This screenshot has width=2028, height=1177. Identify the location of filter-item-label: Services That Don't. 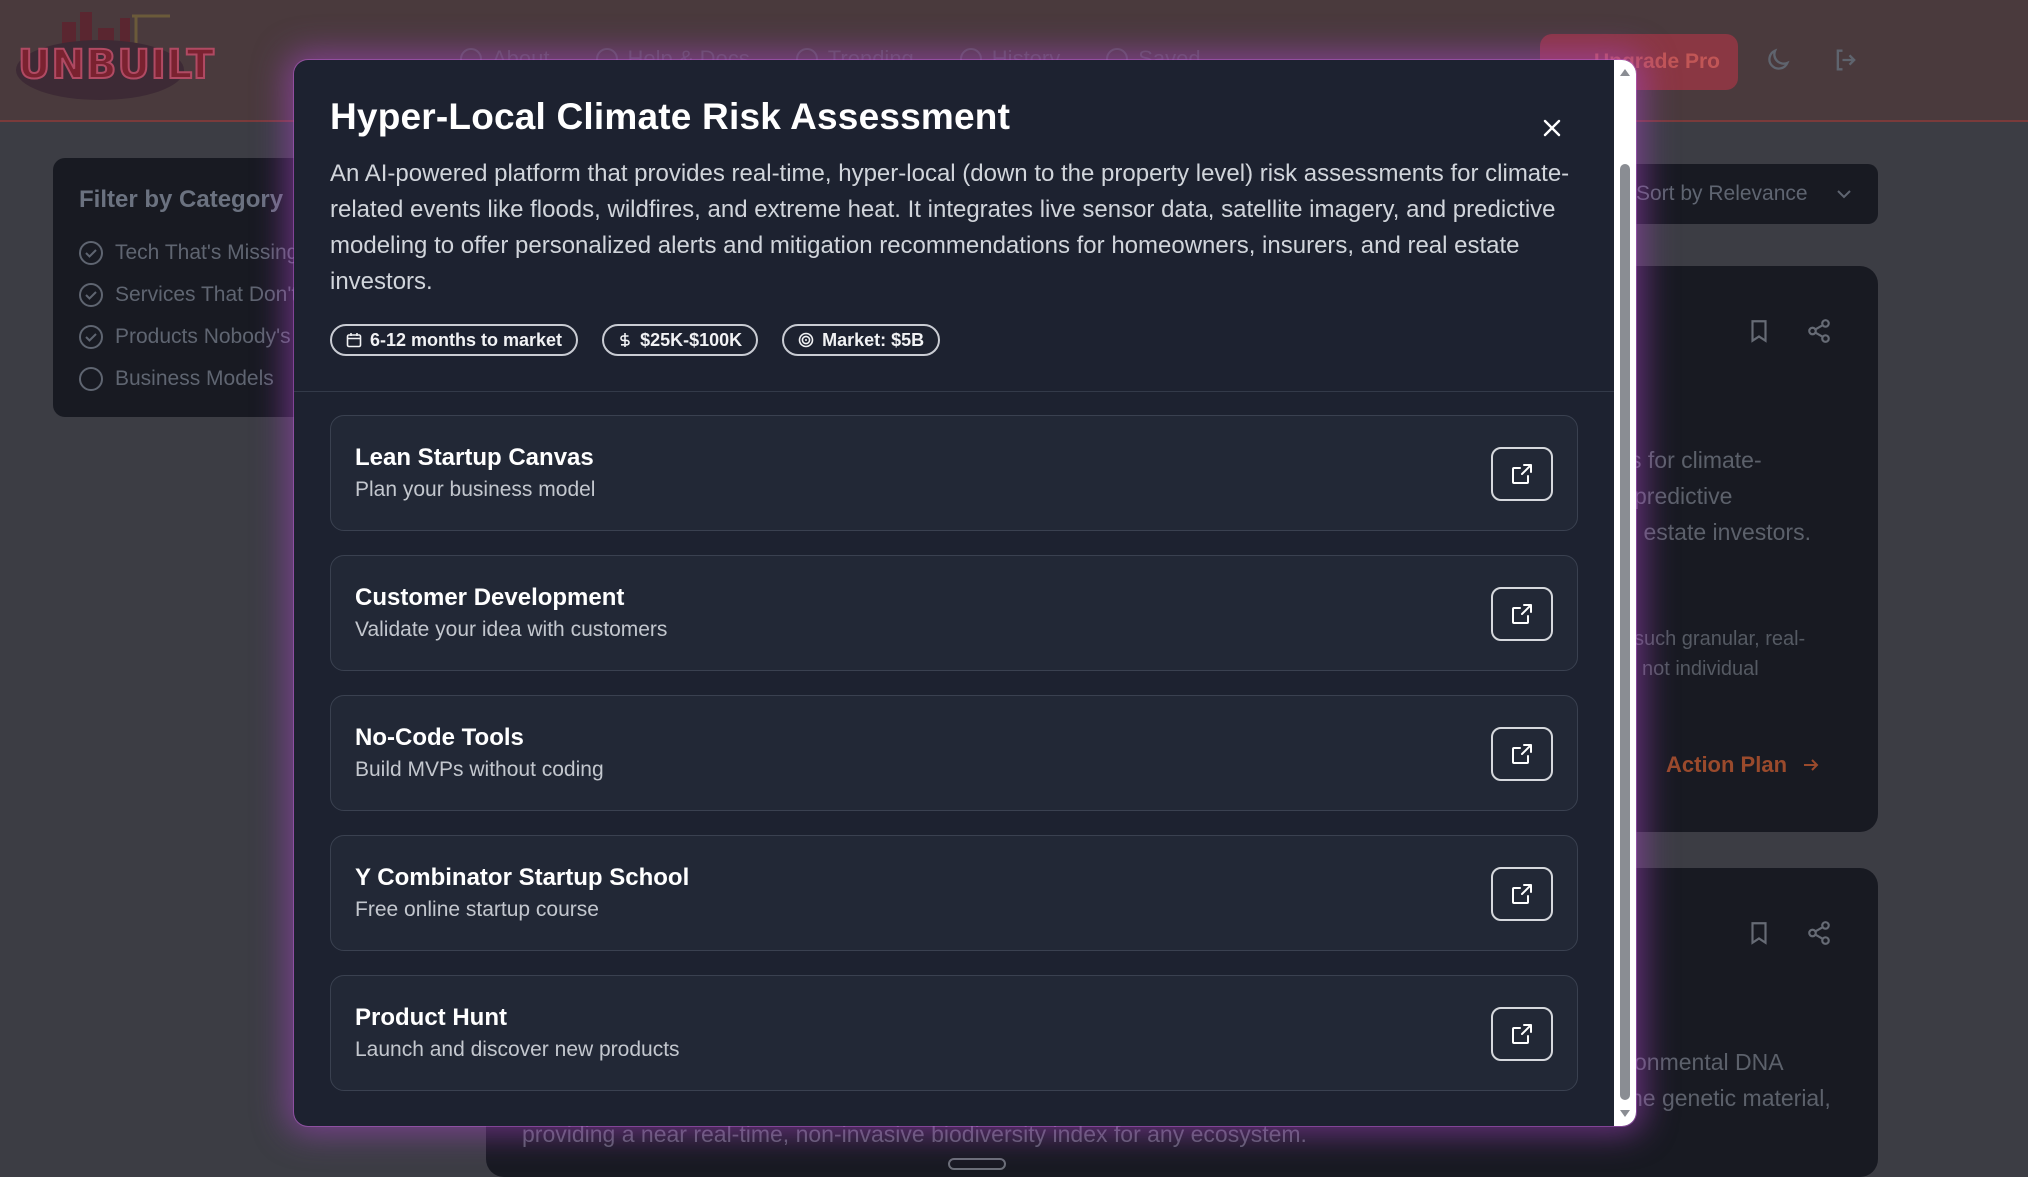
(206, 294).